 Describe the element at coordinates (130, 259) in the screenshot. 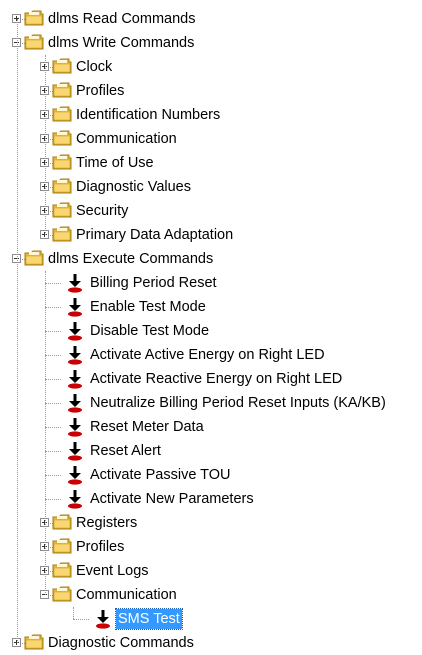

I see `tree-node-label: dlms Execute Commands` at that location.